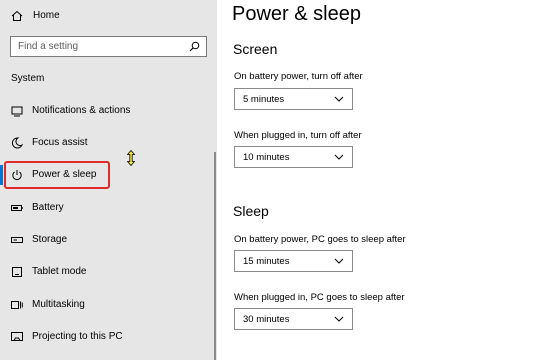 This screenshot has height=360, width=540. I want to click on sidebar-item-label: Notifications & actions, so click(81, 110).